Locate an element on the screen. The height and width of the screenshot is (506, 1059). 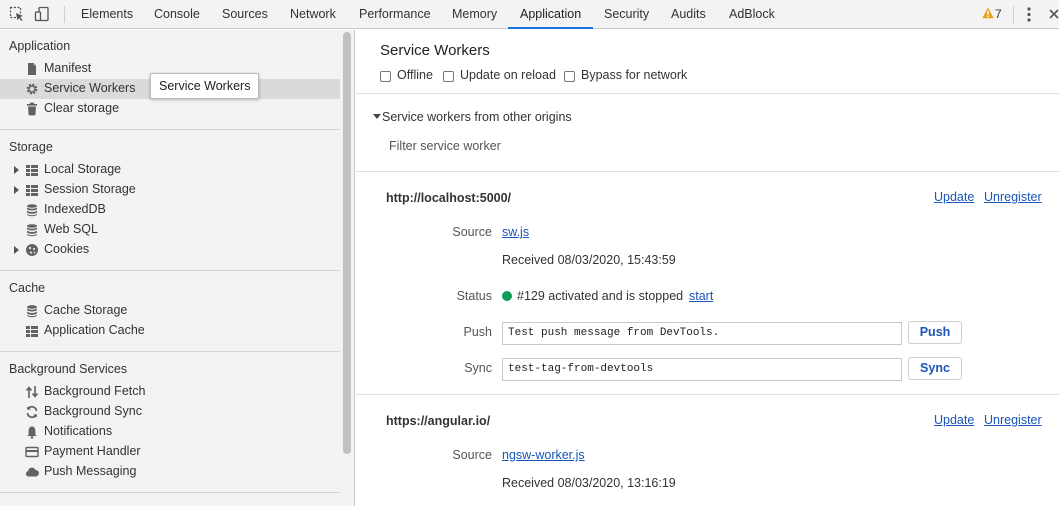
filter-service-worker-input: Filter service worker is located at coordinates (445, 146).